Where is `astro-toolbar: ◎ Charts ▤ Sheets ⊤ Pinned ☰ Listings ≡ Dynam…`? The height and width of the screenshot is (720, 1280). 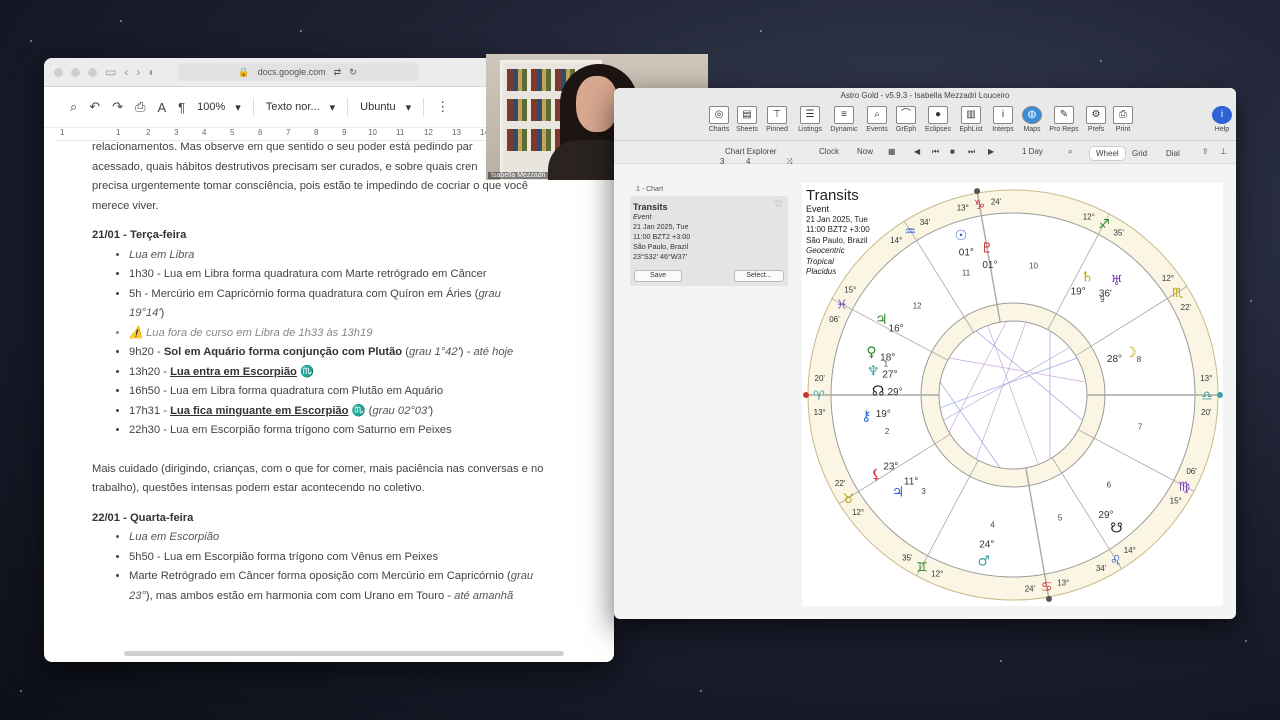
astro-toolbar: ◎ Charts ▤ Sheets ⊤ Pinned ☰ Listings ≡ Dynam… is located at coordinates (925, 122).